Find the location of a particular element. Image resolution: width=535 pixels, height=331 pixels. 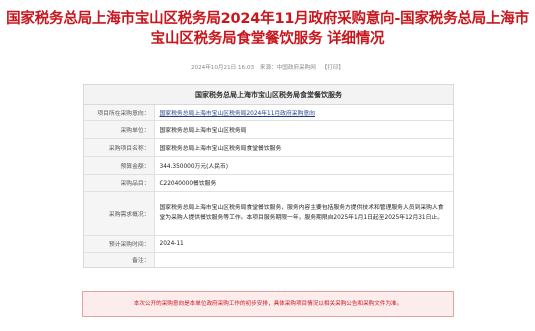

table-row: 项目所在采购意向： 国家税务总局上海市宝山区税务局2024年11月政府采购意向 is located at coordinates (268, 113).